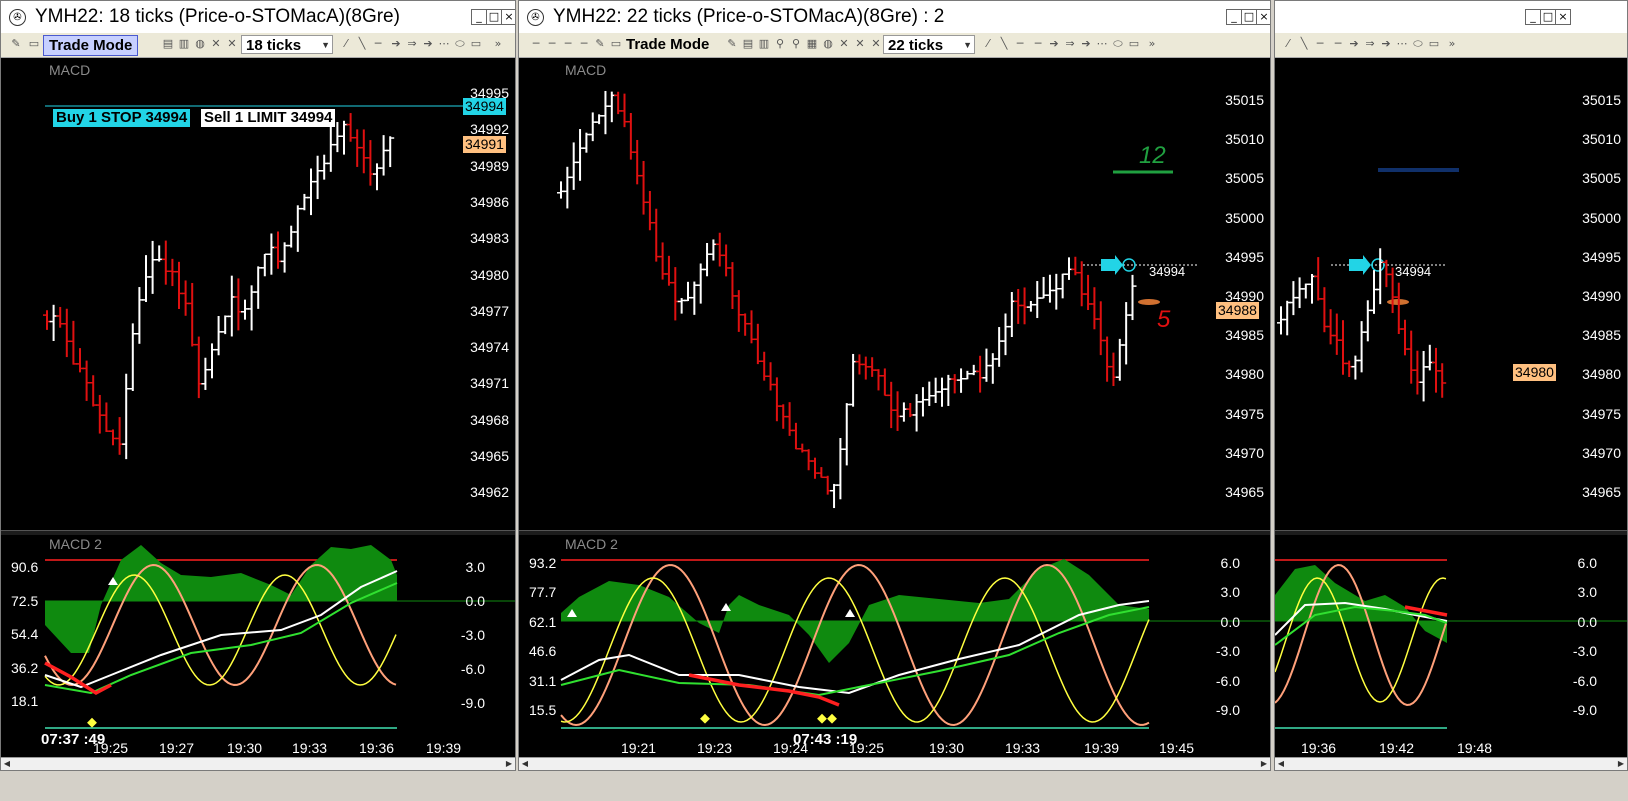 The width and height of the screenshot is (1628, 801). Describe the element at coordinates (1244, 374) in the screenshot. I see `price-axis-label: 34980` at that location.